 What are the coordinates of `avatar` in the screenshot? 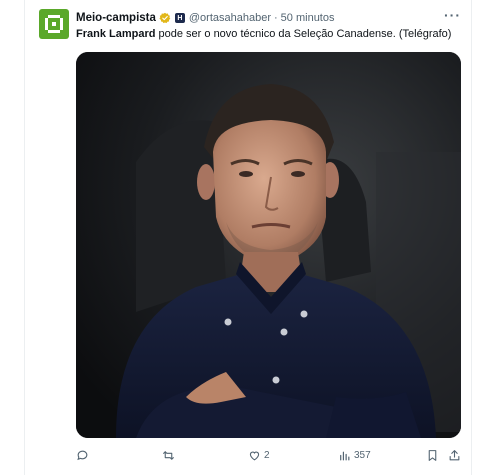 It's located at (54, 24).